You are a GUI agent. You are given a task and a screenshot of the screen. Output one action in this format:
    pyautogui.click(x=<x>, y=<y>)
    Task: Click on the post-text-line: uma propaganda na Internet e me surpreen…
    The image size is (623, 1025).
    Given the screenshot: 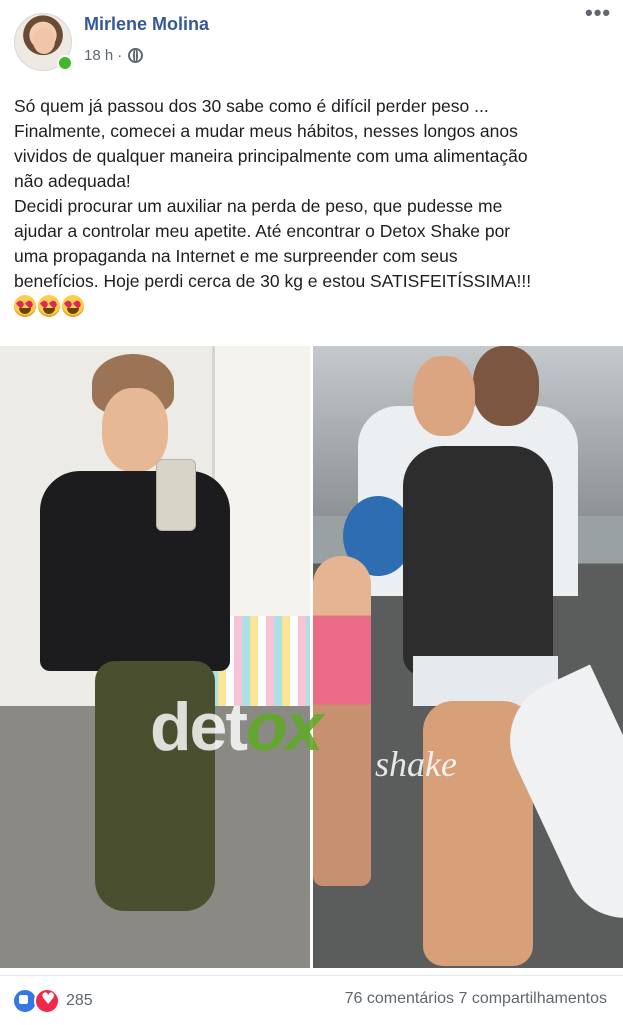 What is the action you would take?
    pyautogui.click(x=236, y=256)
    